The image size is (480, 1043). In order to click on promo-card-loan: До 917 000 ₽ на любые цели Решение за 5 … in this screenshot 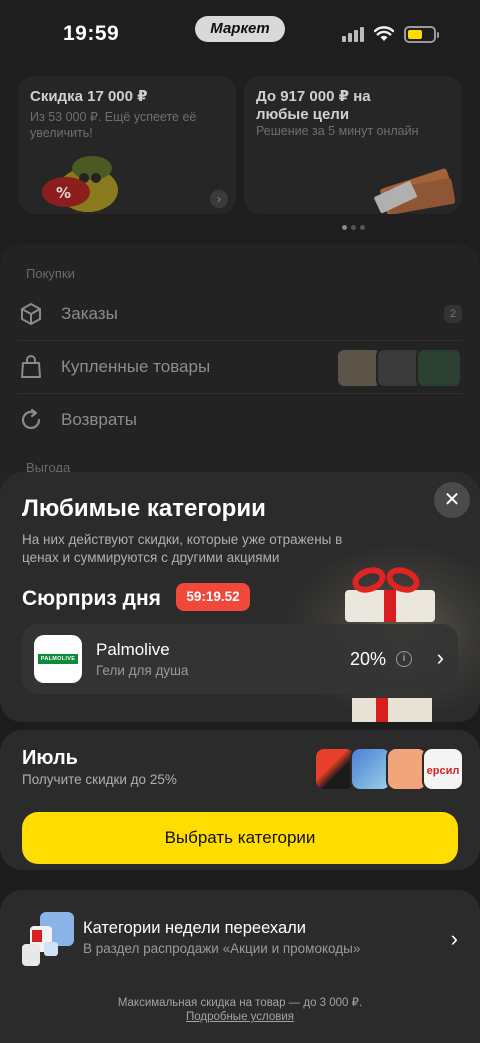, I will do `click(353, 145)`.